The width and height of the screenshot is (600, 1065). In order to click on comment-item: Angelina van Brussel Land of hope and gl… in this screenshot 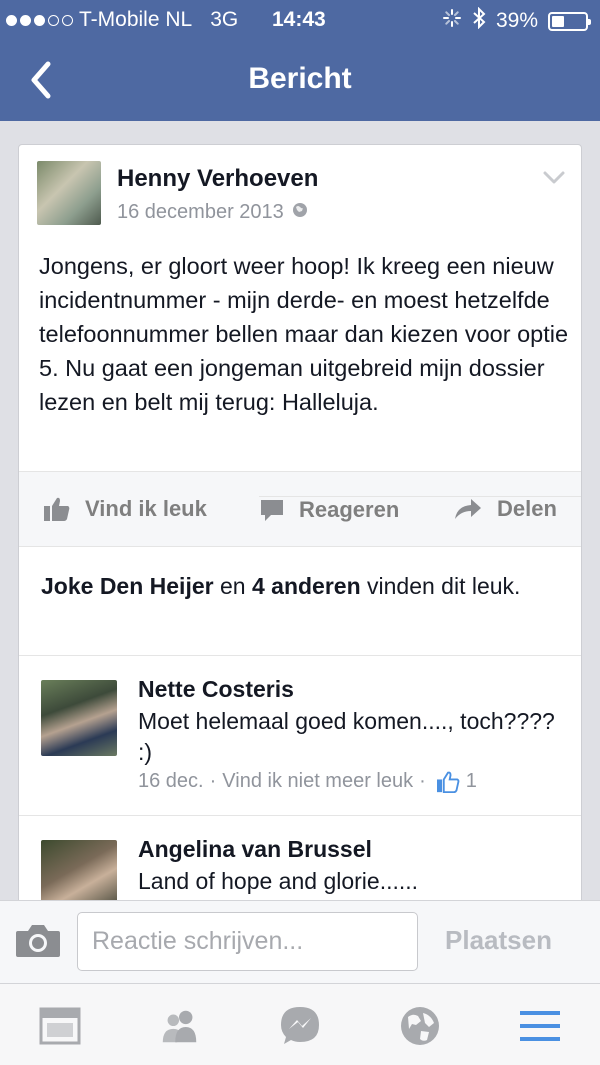, I will do `click(300, 859)`.